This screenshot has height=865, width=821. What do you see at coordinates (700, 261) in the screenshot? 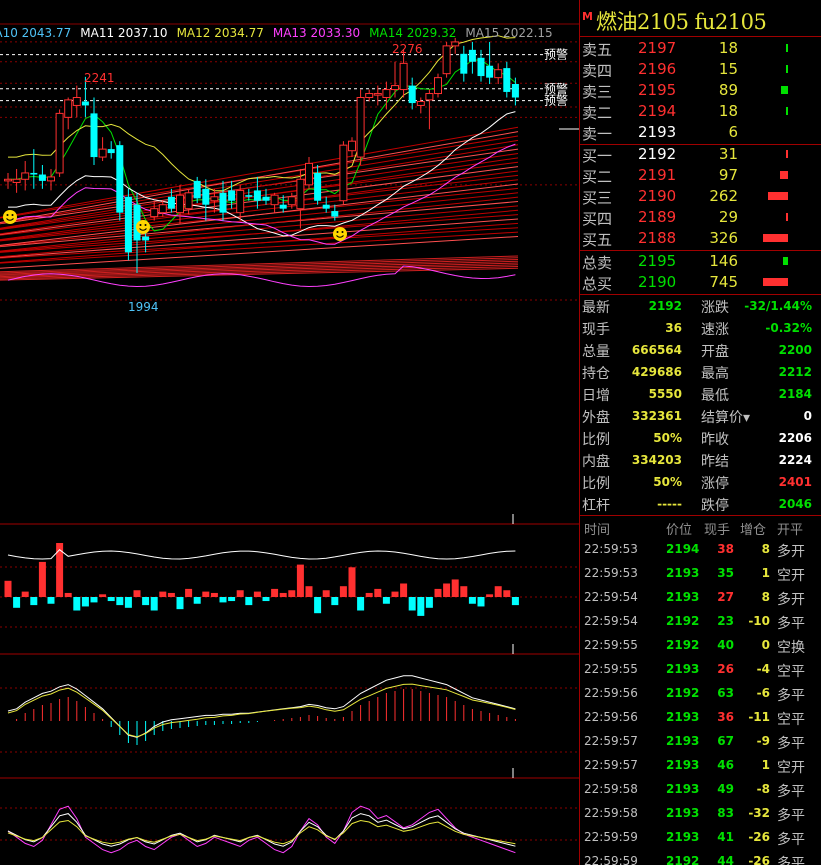
I see `book-row: 总卖 2195 146` at bounding box center [700, 261].